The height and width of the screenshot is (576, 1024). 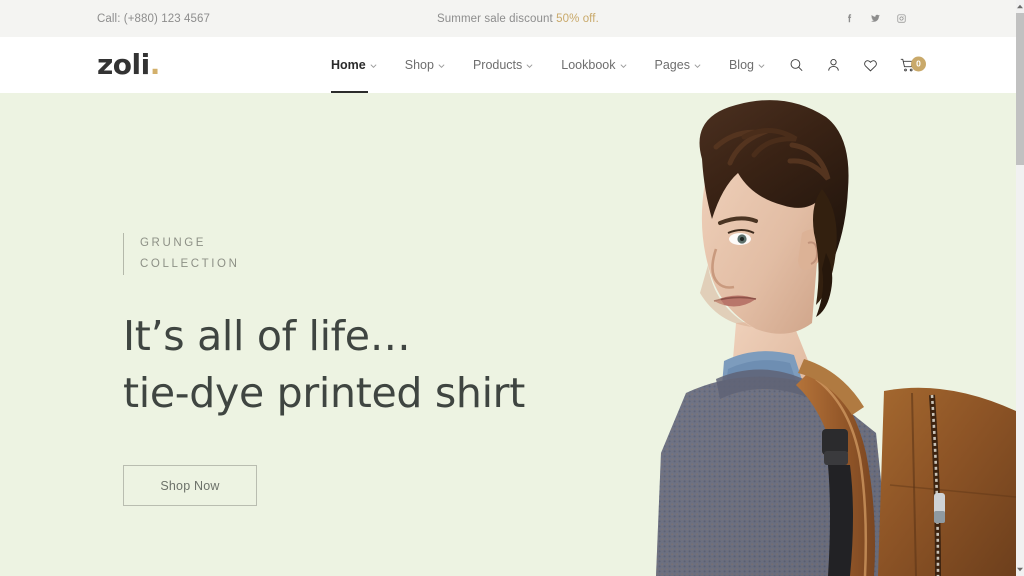 I want to click on nav-item-home: Home, so click(x=361, y=65).